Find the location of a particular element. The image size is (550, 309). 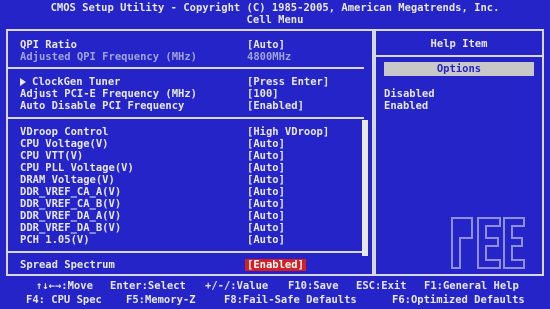

setting-adjusted-qpi-frequency: Adjusted QPI Frequency (MHz) 4800MHz is located at coordinates (190, 57).